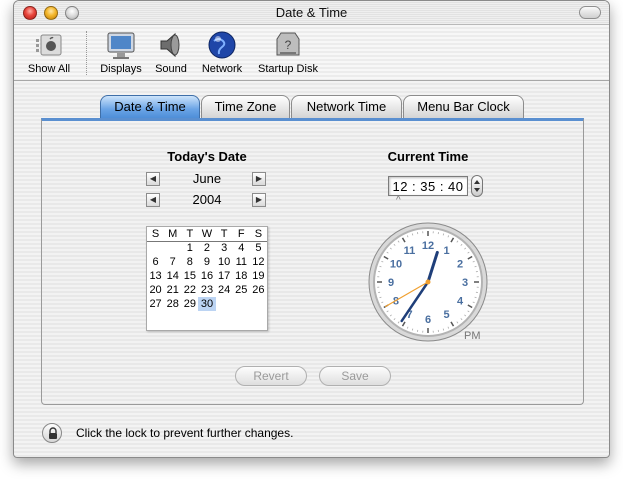  Describe the element at coordinates (172, 290) in the screenshot. I see `calendar-day: 21` at that location.